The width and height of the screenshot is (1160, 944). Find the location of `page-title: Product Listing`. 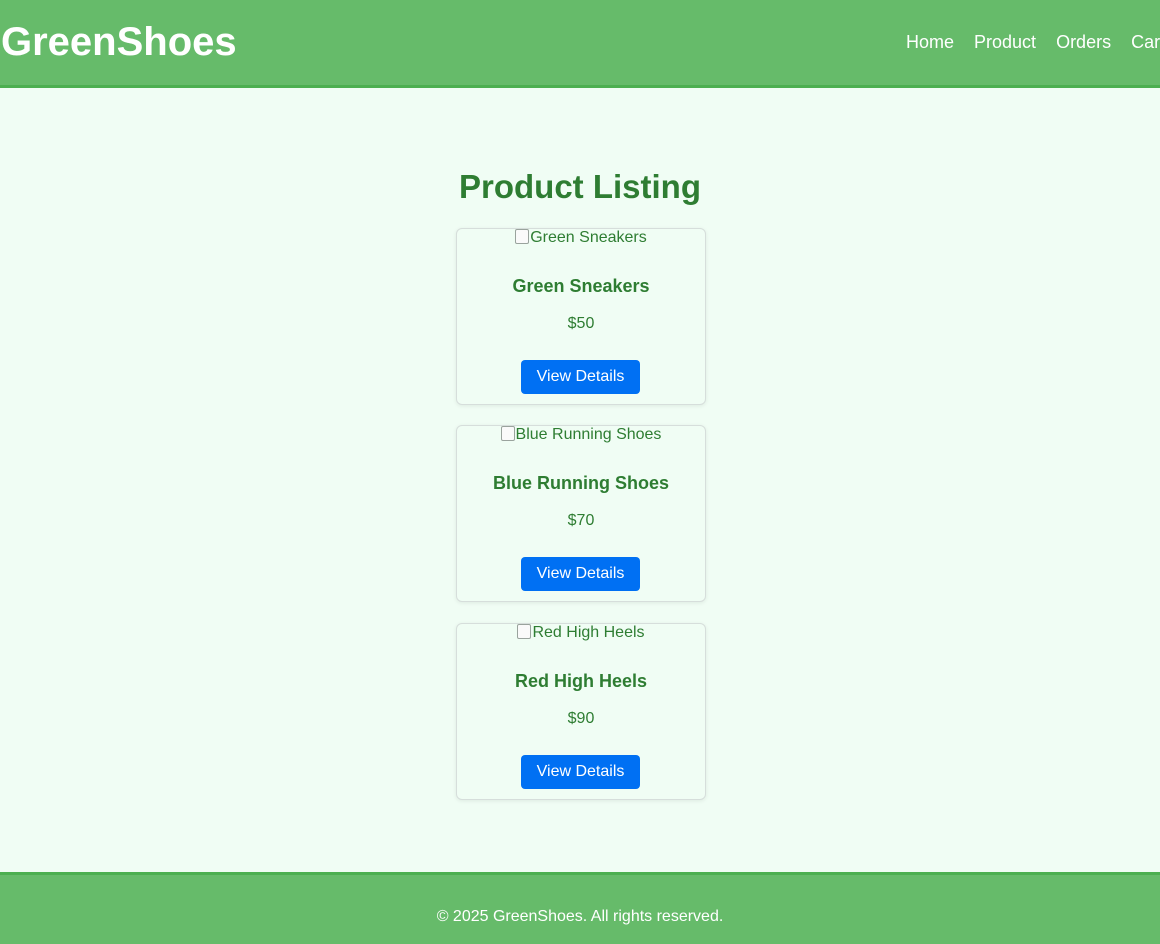

page-title: Product Listing is located at coordinates (580, 186).